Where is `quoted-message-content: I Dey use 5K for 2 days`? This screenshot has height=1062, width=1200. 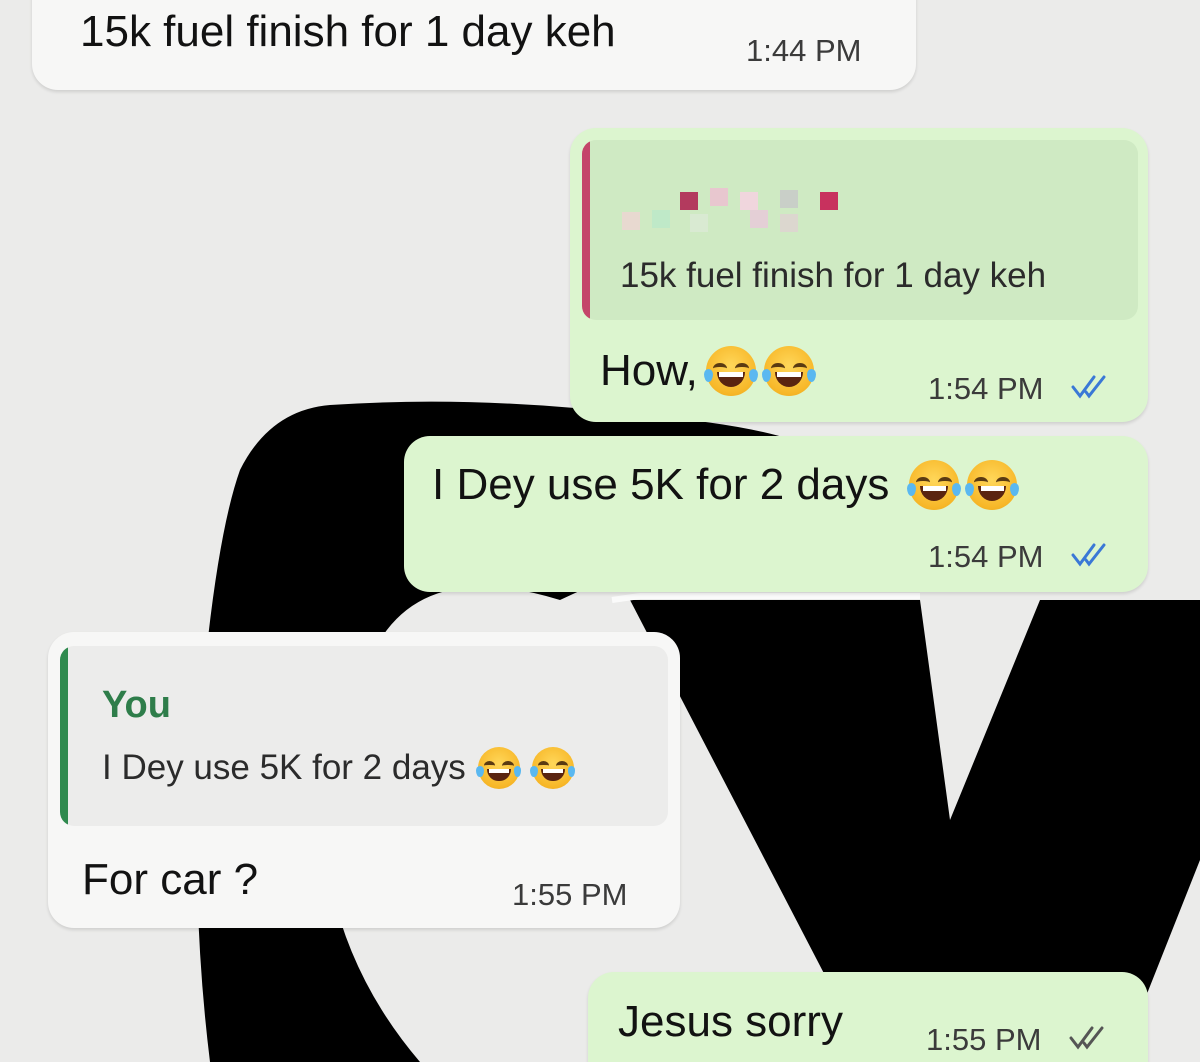 quoted-message-content: I Dey use 5K for 2 days is located at coordinates (339, 768).